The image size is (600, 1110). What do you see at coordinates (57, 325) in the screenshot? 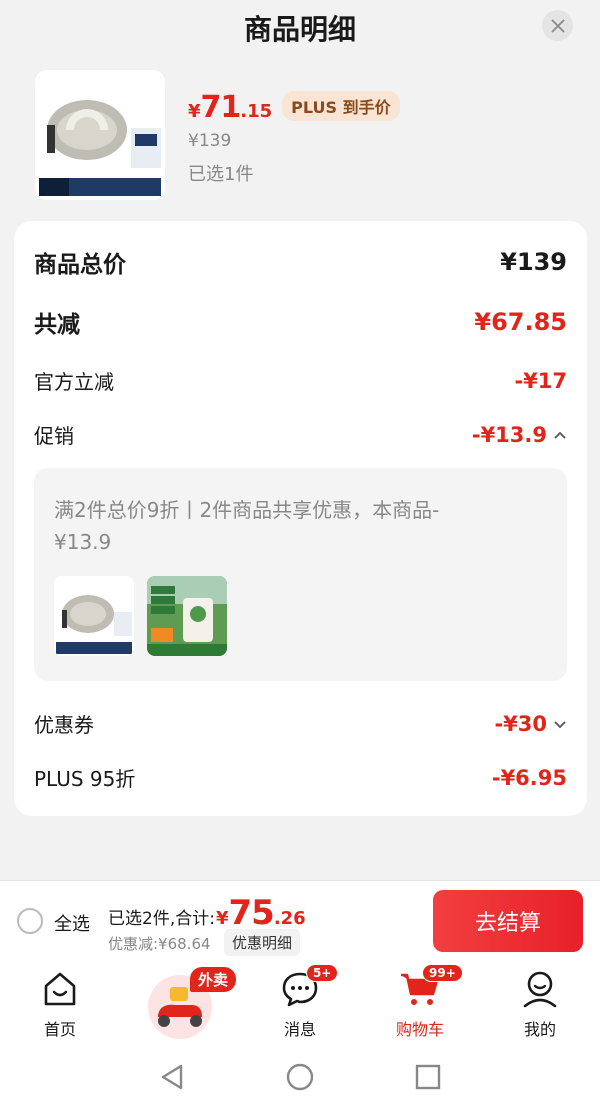
I see `total-reduce-label: 共减` at bounding box center [57, 325].